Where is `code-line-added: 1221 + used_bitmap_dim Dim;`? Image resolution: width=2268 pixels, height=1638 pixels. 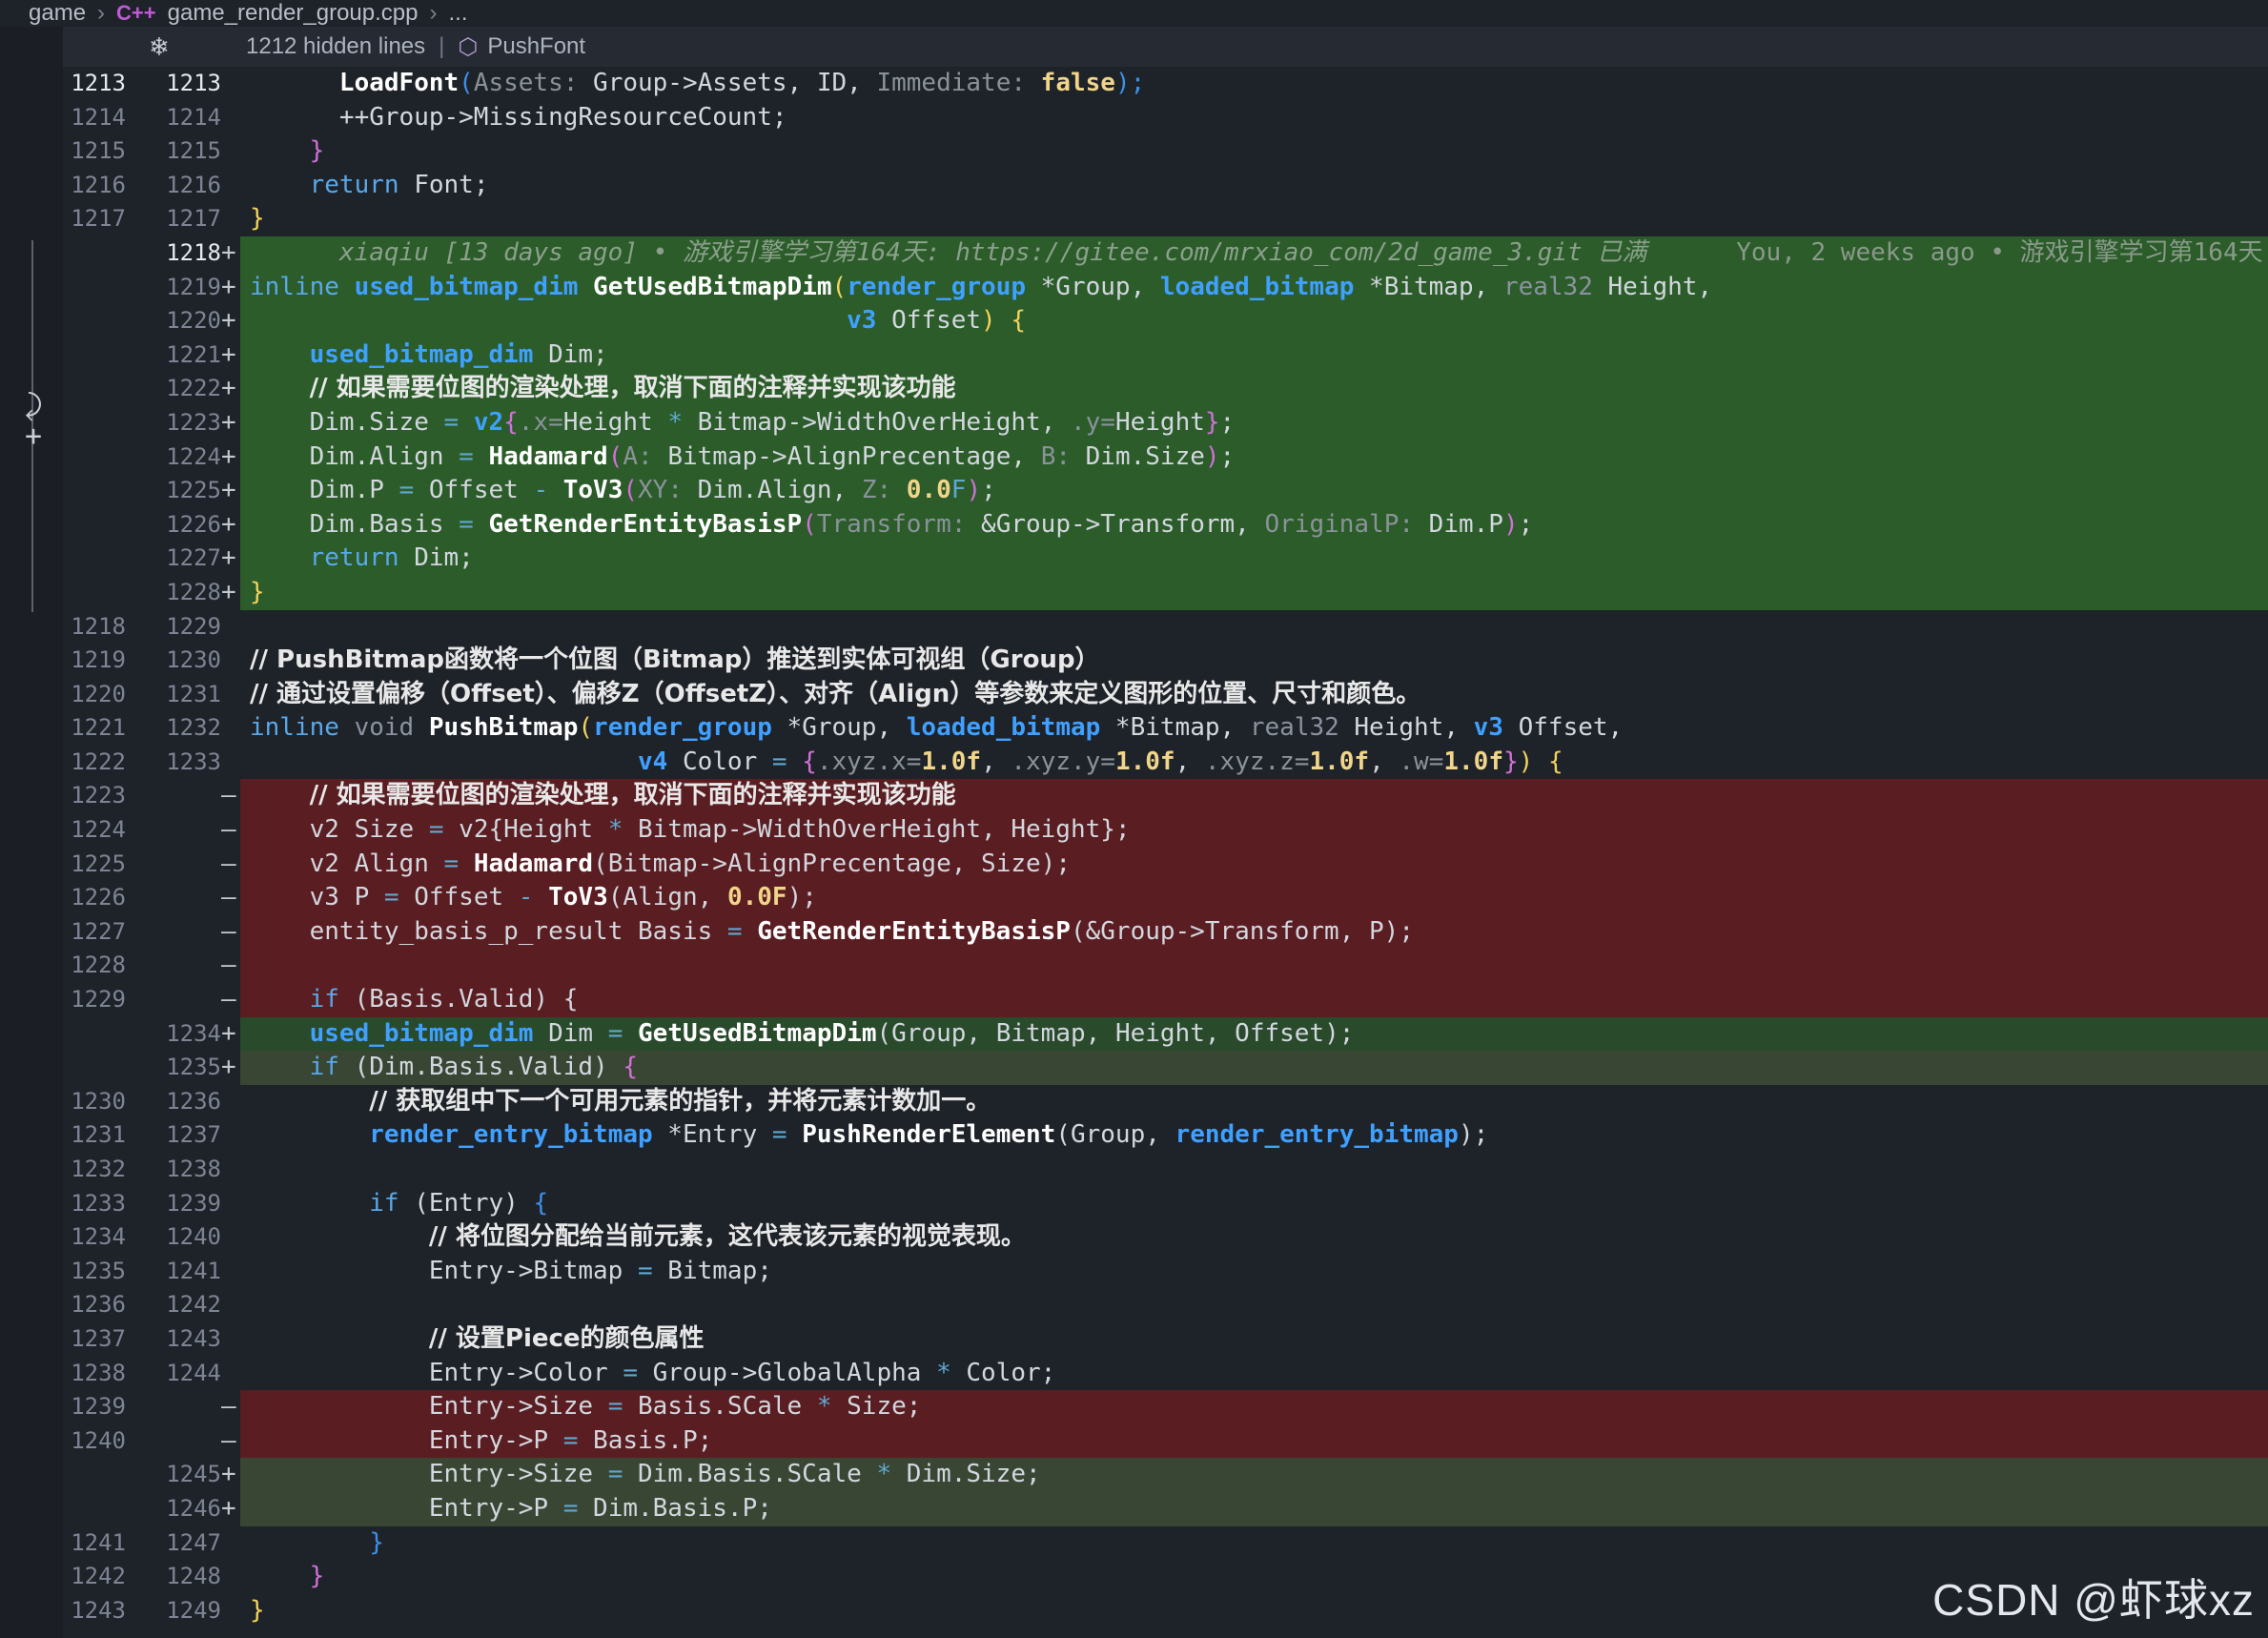
code-line-added: 1221 + used_bitmap_dim Dim; is located at coordinates (1165, 355).